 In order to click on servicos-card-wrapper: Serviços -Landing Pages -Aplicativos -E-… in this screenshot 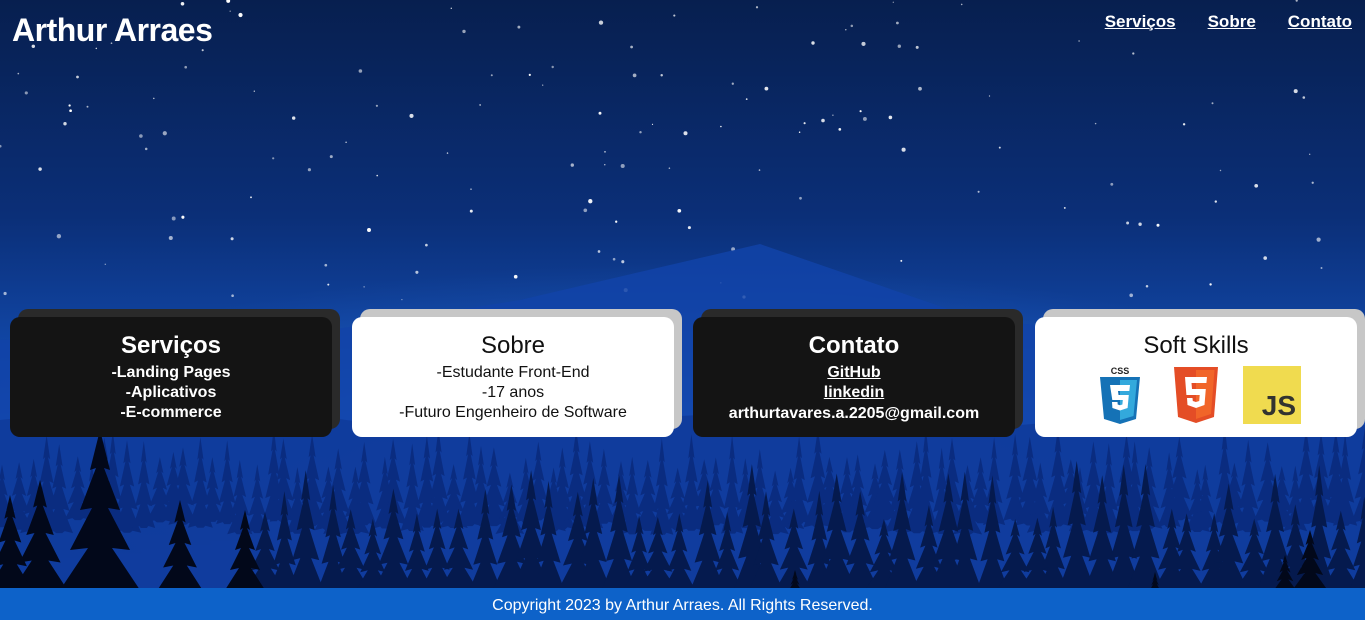, I will do `click(175, 373)`.